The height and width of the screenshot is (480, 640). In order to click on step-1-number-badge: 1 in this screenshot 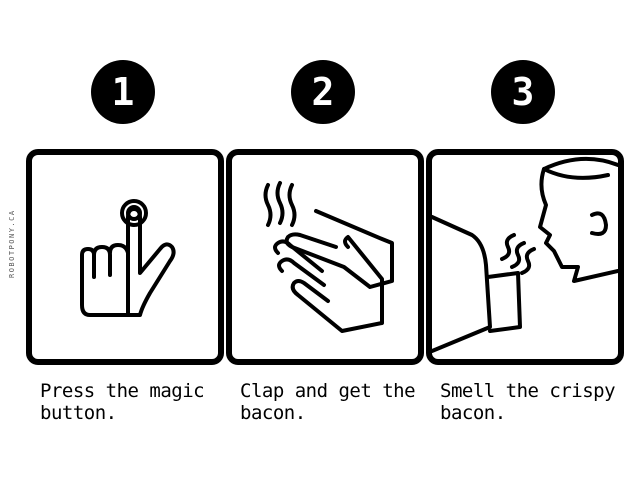, I will do `click(123, 92)`.